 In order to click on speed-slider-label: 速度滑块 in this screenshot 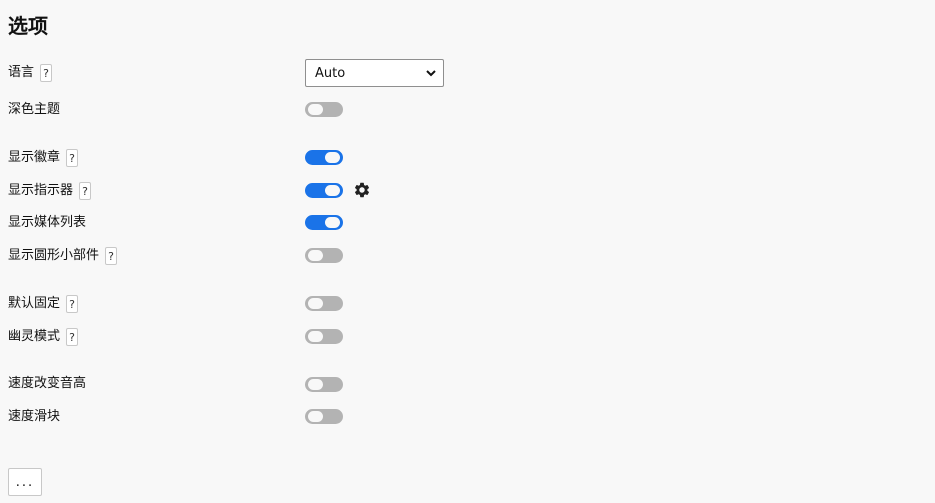, I will do `click(34, 416)`.